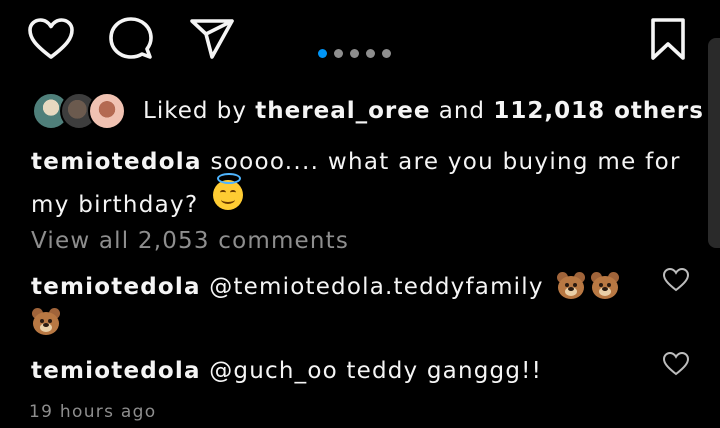  I want to click on paper-plane-icon, so click(212, 39).